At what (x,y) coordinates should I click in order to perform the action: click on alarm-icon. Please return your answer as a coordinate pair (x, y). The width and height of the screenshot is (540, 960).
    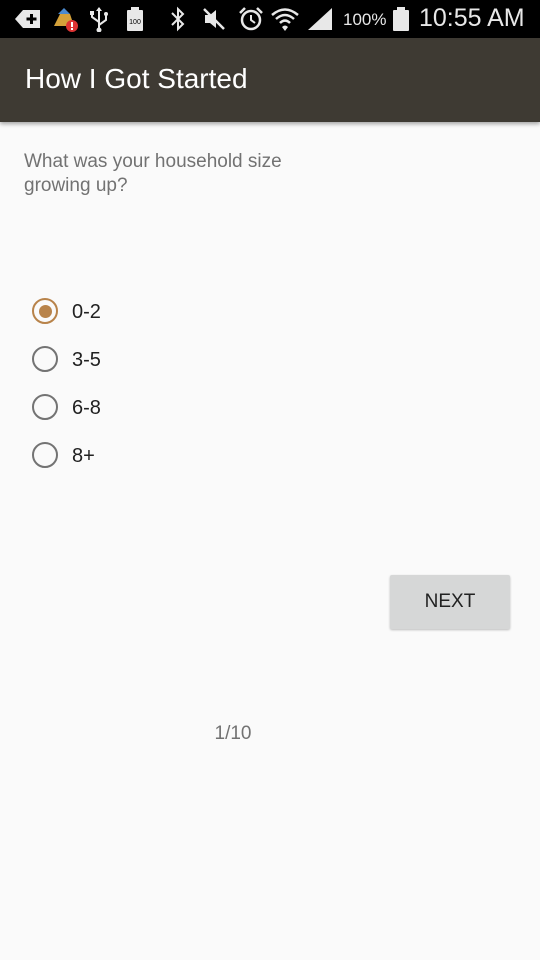
    Looking at the image, I should click on (251, 19).